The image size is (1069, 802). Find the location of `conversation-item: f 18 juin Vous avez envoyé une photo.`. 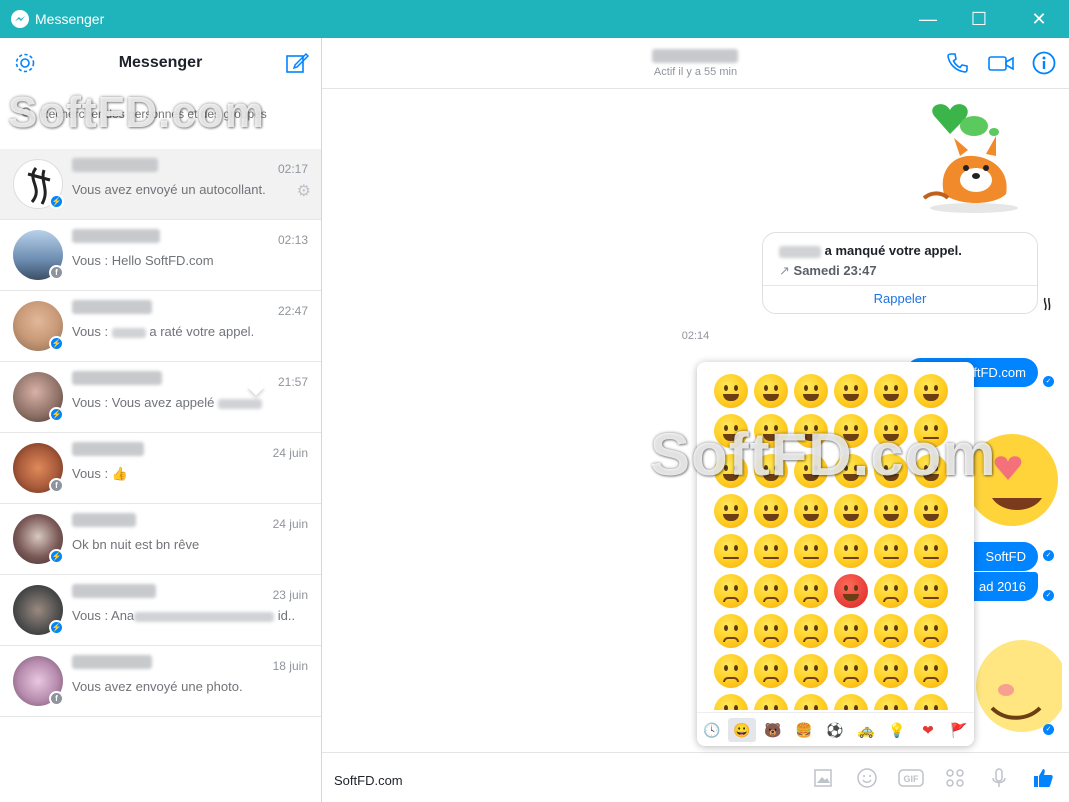

conversation-item: f 18 juin Vous avez envoyé une photo. is located at coordinates (160, 681).